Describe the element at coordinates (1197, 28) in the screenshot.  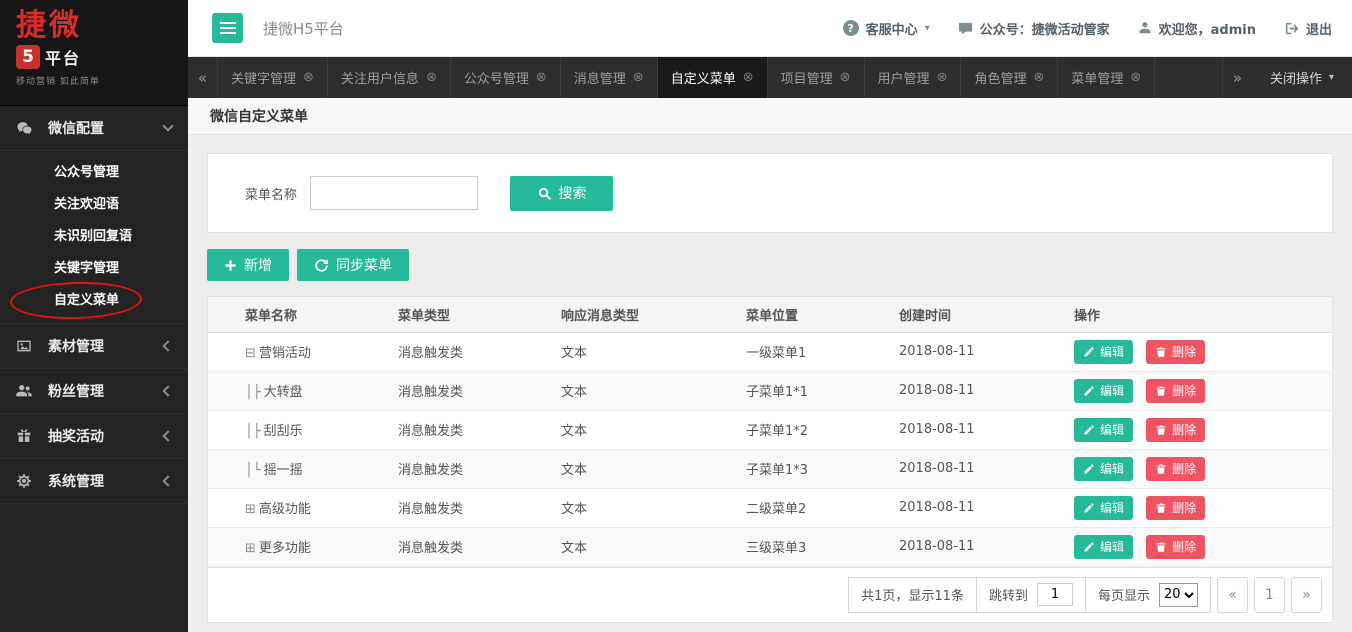
I see `welcome-user: 欢迎您，admin` at that location.